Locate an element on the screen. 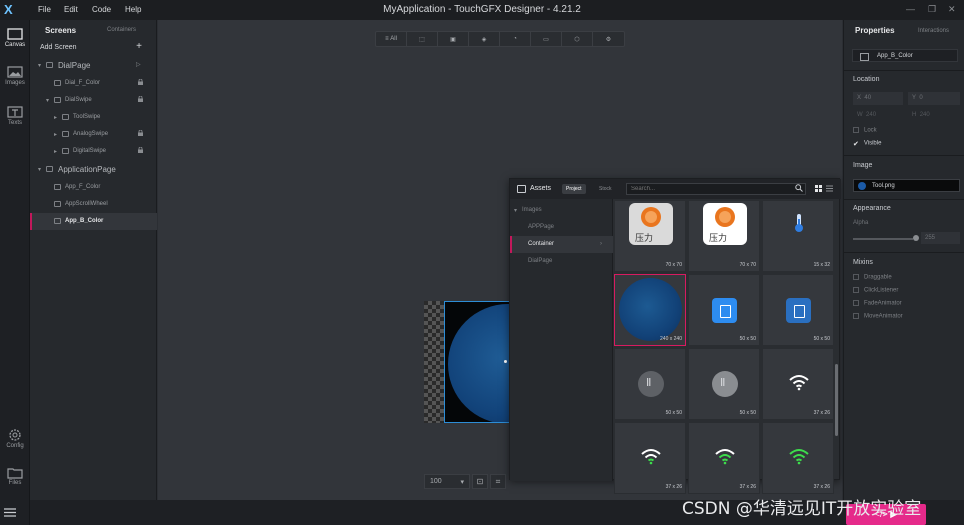  visible-checkbox: ✔ Visible is located at coordinates (867, 144).